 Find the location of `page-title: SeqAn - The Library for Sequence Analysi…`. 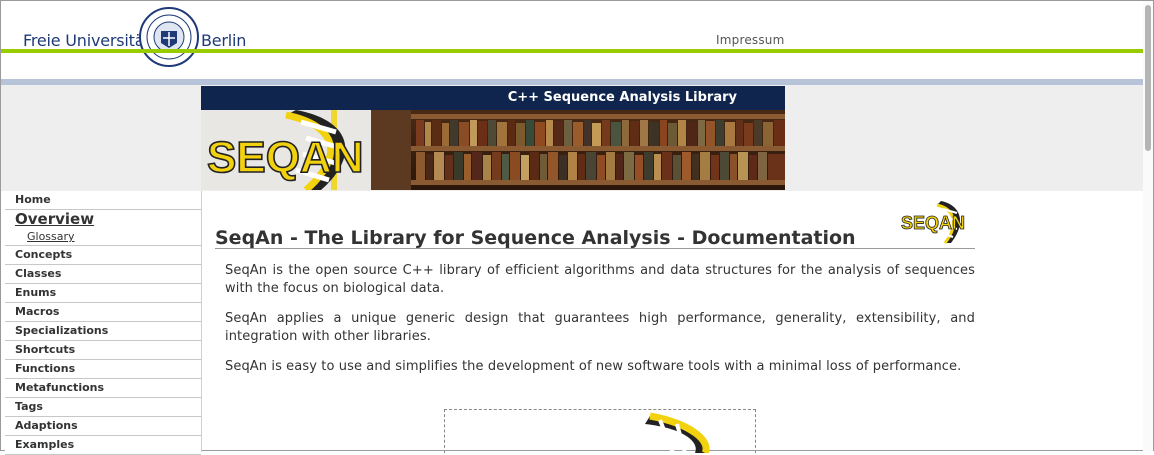

page-title: SeqAn - The Library for Sequence Analysi… is located at coordinates (535, 238).